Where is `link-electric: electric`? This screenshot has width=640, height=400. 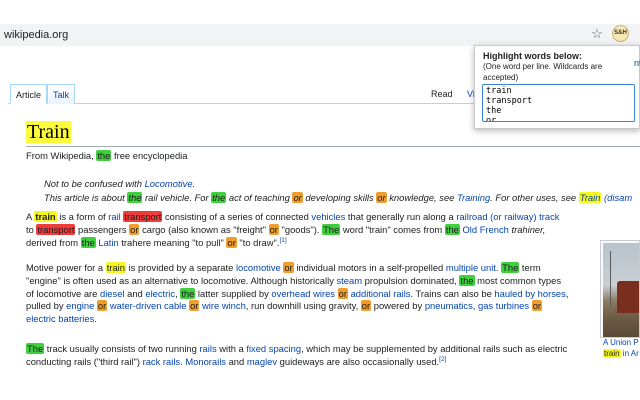 link-electric: electric is located at coordinates (160, 293).